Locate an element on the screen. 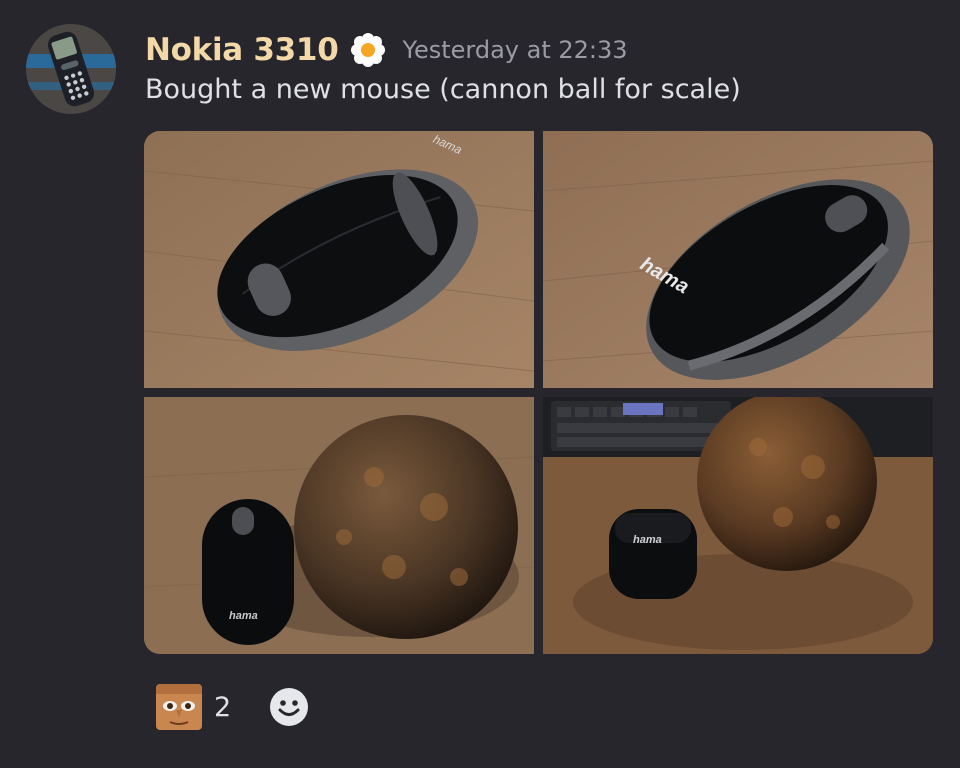  flower-badge-icon is located at coordinates (368, 50).